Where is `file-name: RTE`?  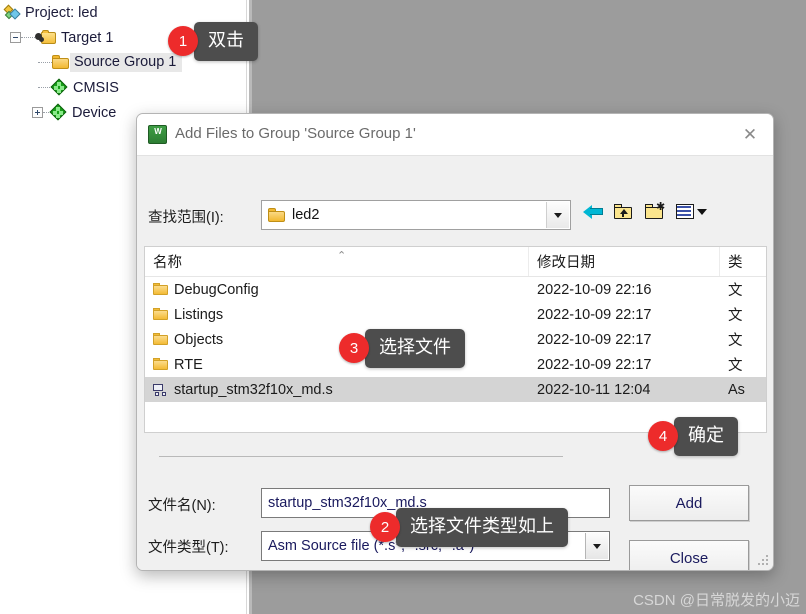 file-name: RTE is located at coordinates (188, 364).